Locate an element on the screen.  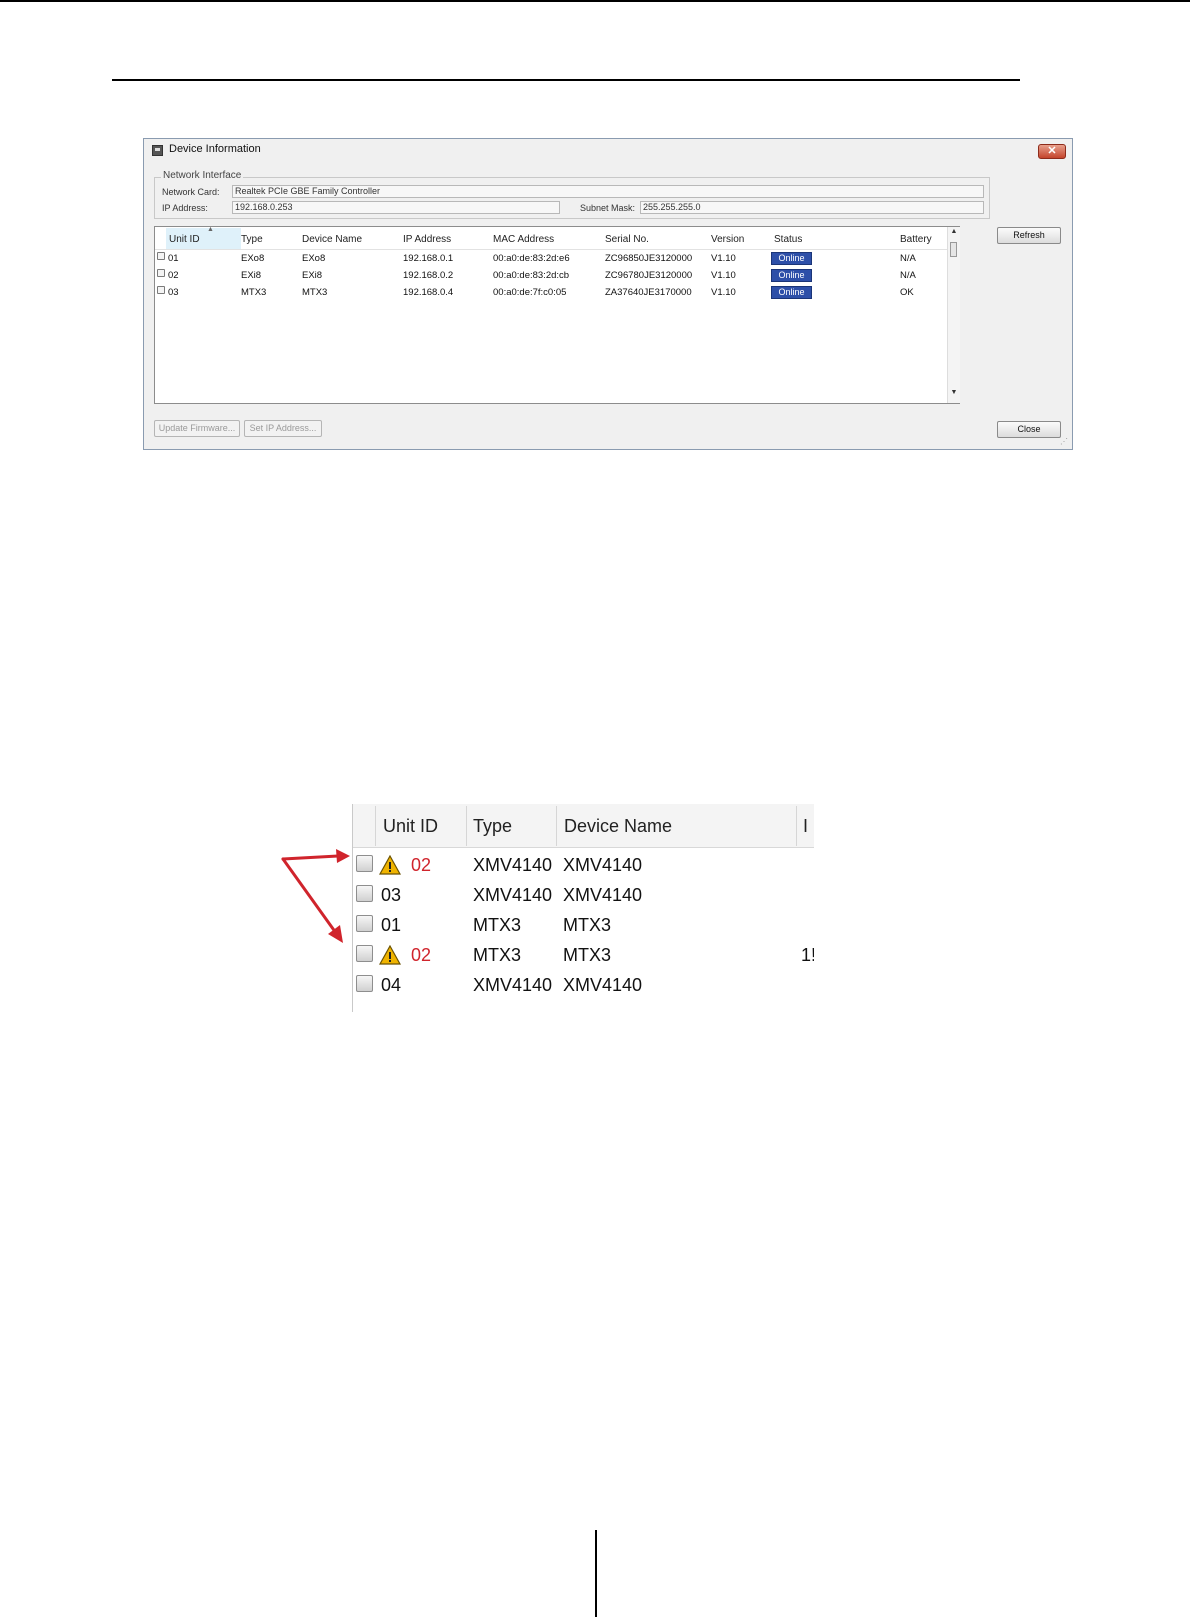
cell-unit-id: 02 is located at coordinates (173, 275).